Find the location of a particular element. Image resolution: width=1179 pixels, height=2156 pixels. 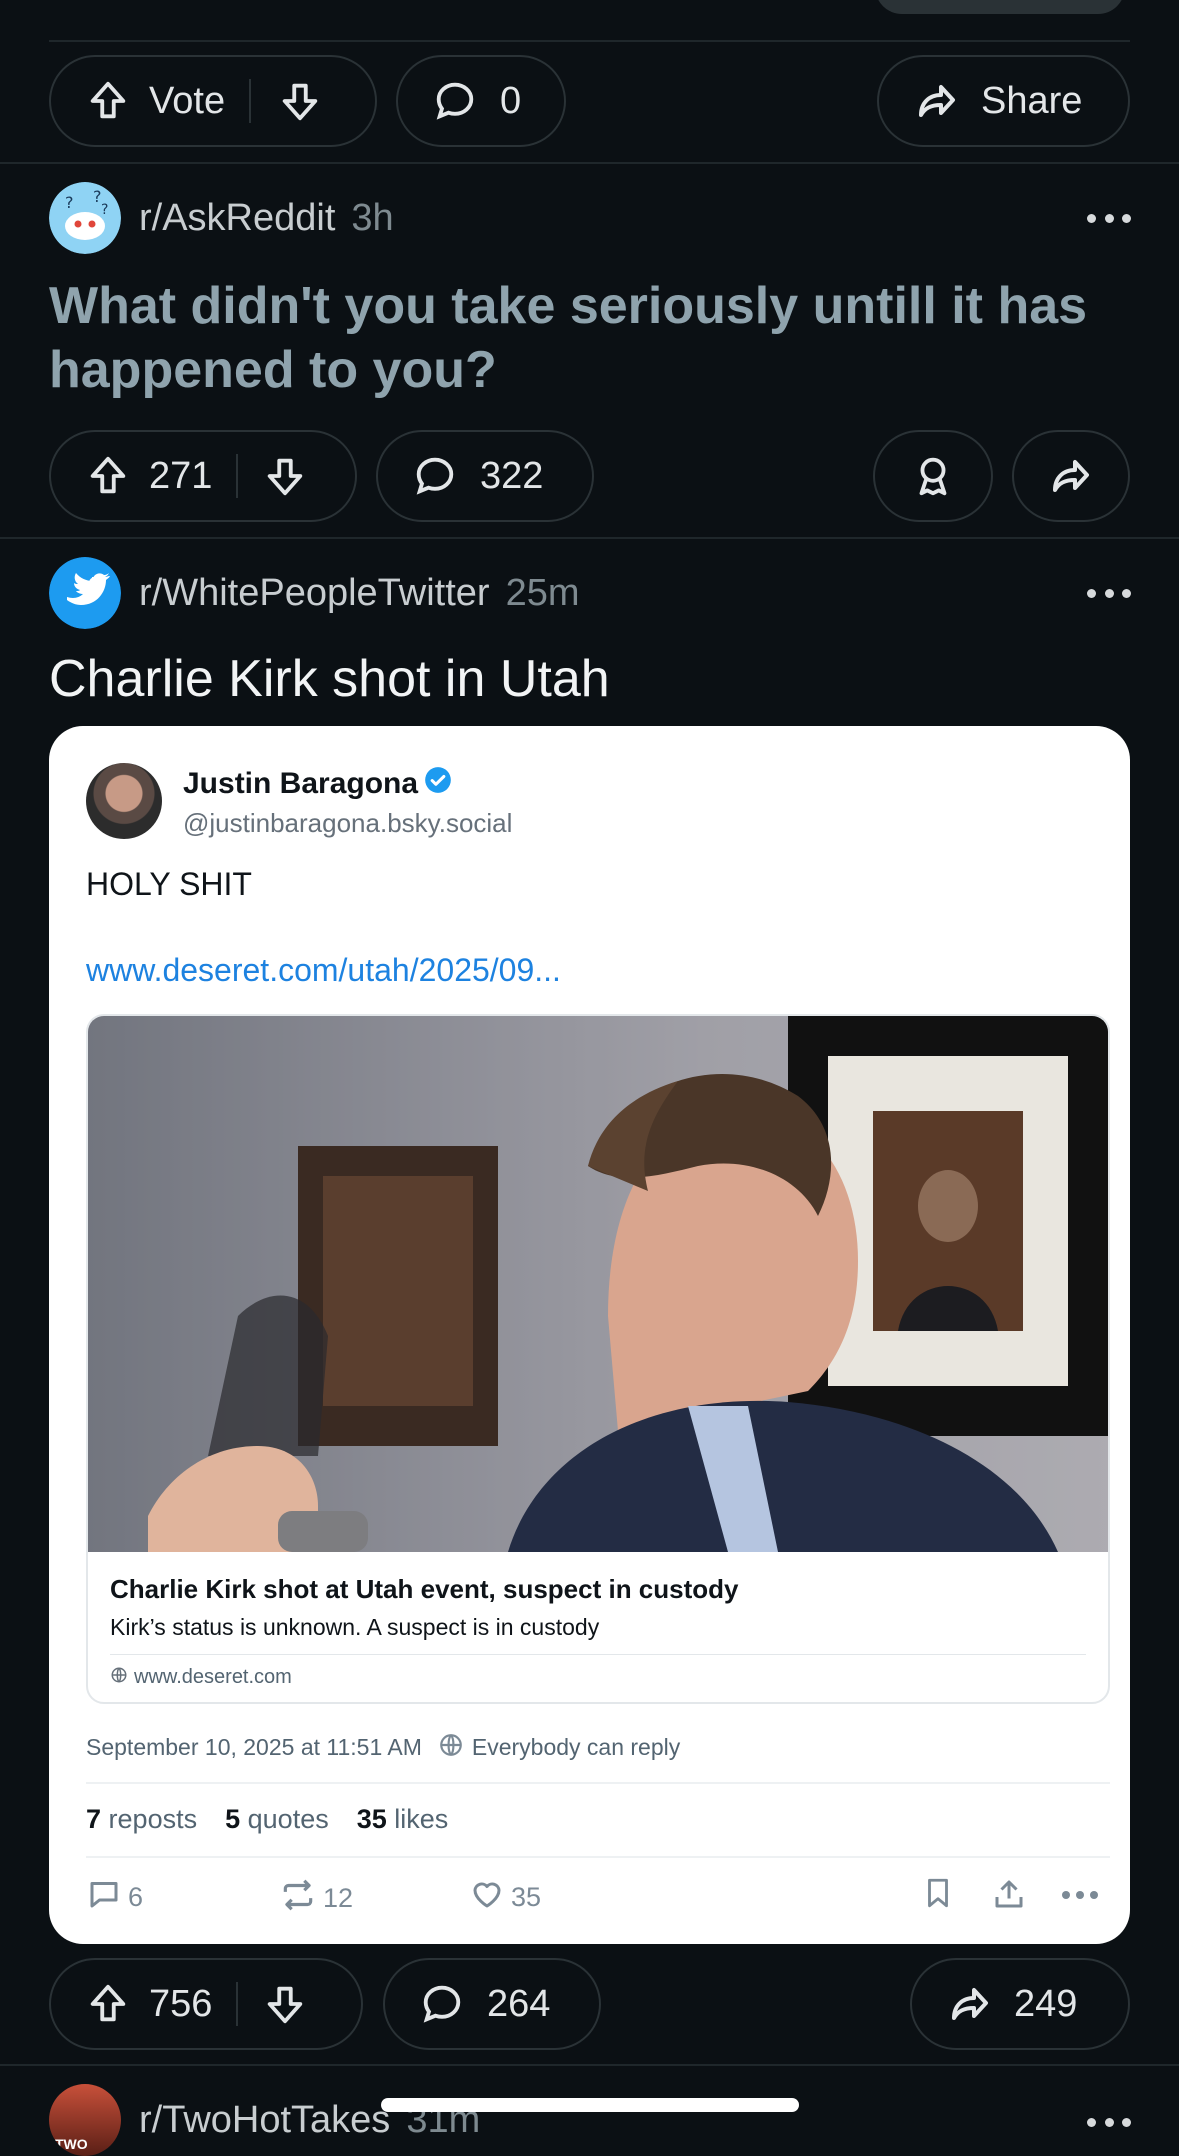

vote-pill: 756 is located at coordinates (206, 2004).